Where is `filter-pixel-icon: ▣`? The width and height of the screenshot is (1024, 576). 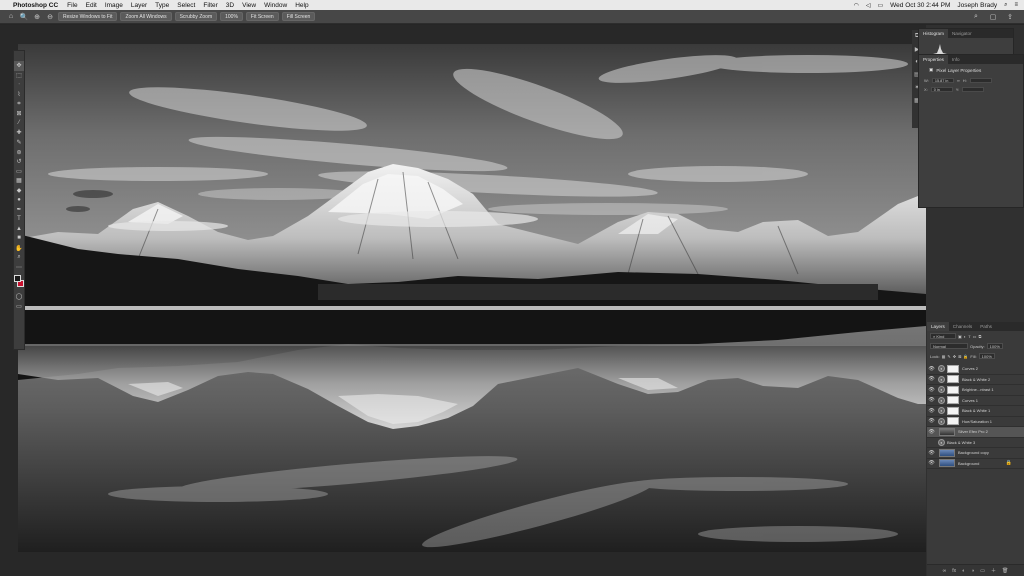 filter-pixel-icon: ▣ is located at coordinates (960, 336).